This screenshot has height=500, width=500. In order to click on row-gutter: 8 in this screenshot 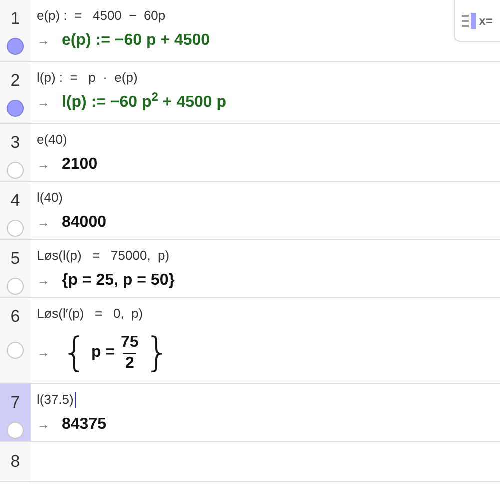, I will do `click(15, 461)`.